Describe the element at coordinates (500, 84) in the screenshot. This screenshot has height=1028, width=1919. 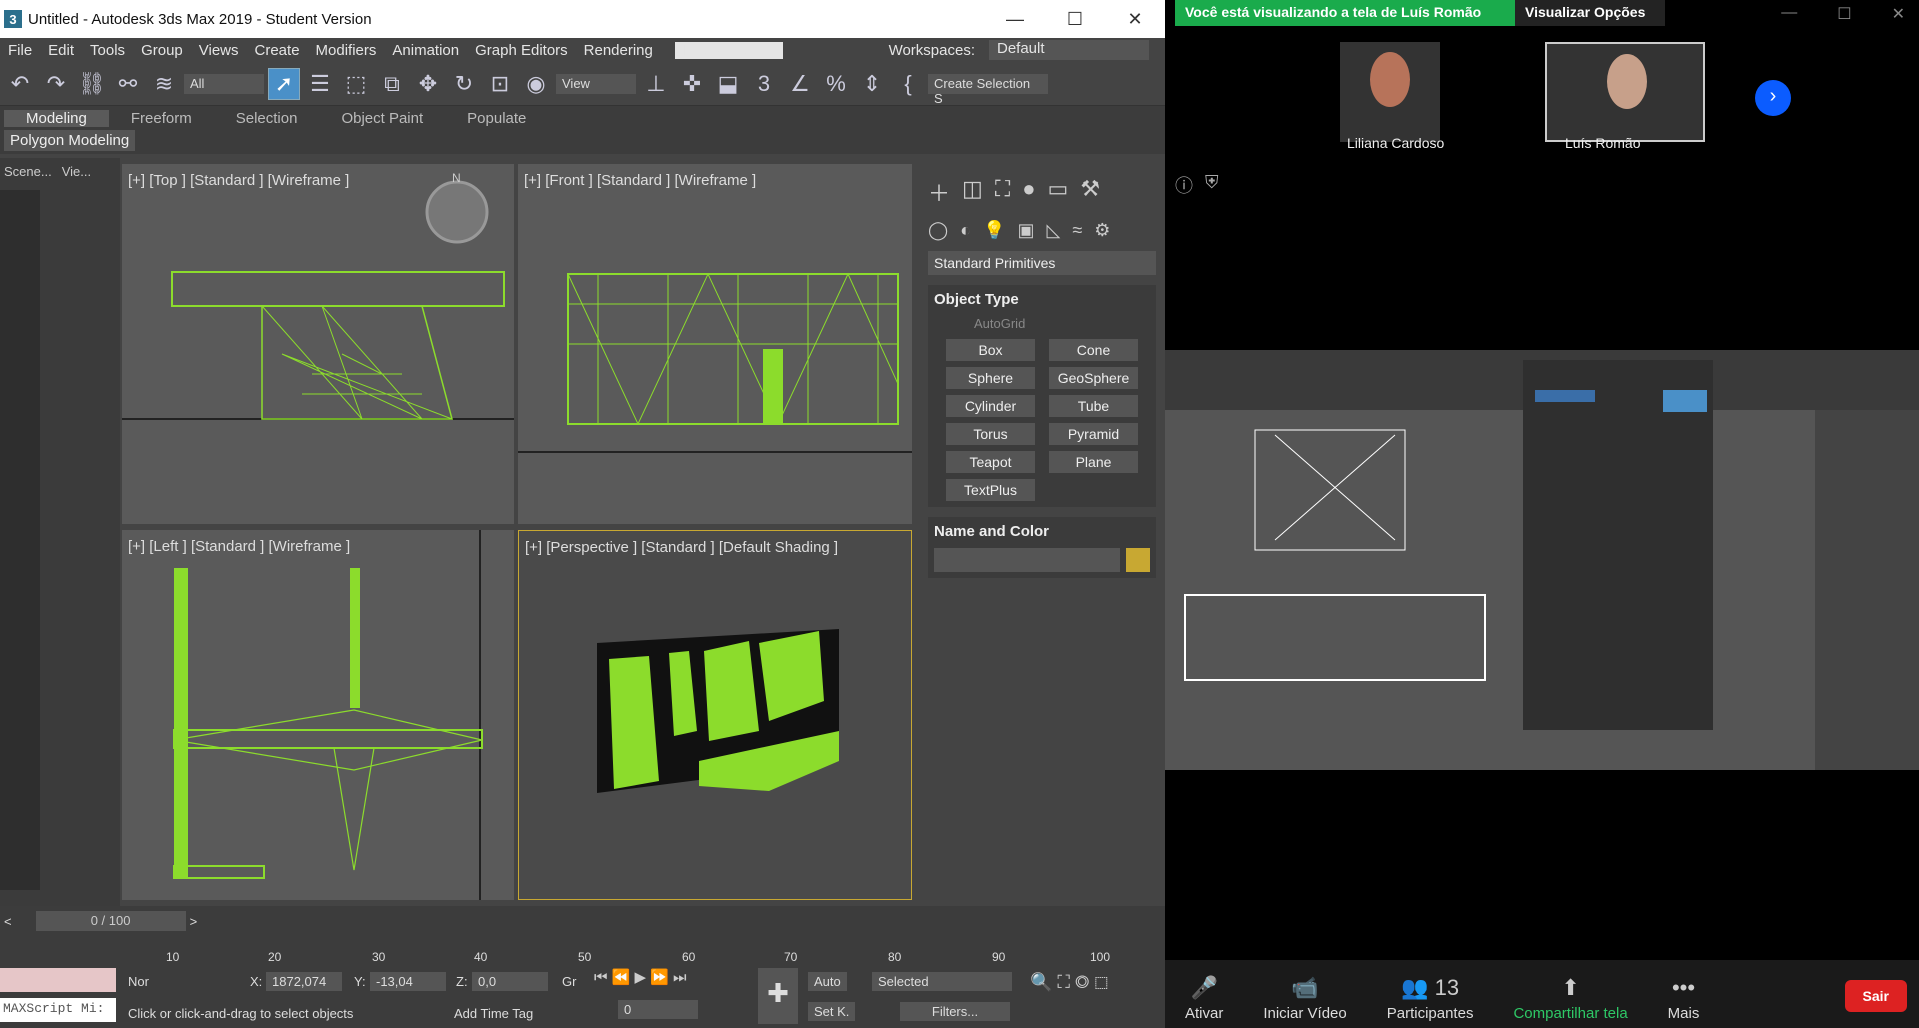
I see `scale-icon: ⊡` at that location.